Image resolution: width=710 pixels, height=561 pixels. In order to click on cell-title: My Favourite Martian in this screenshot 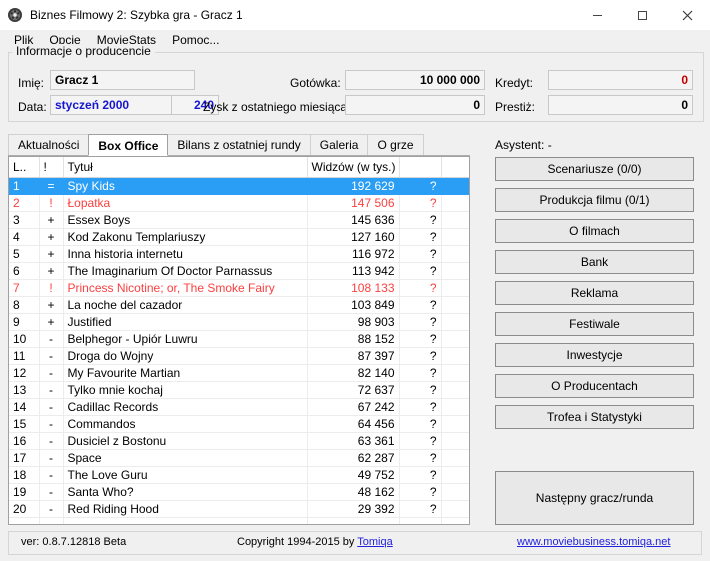, I will do `click(185, 373)`.